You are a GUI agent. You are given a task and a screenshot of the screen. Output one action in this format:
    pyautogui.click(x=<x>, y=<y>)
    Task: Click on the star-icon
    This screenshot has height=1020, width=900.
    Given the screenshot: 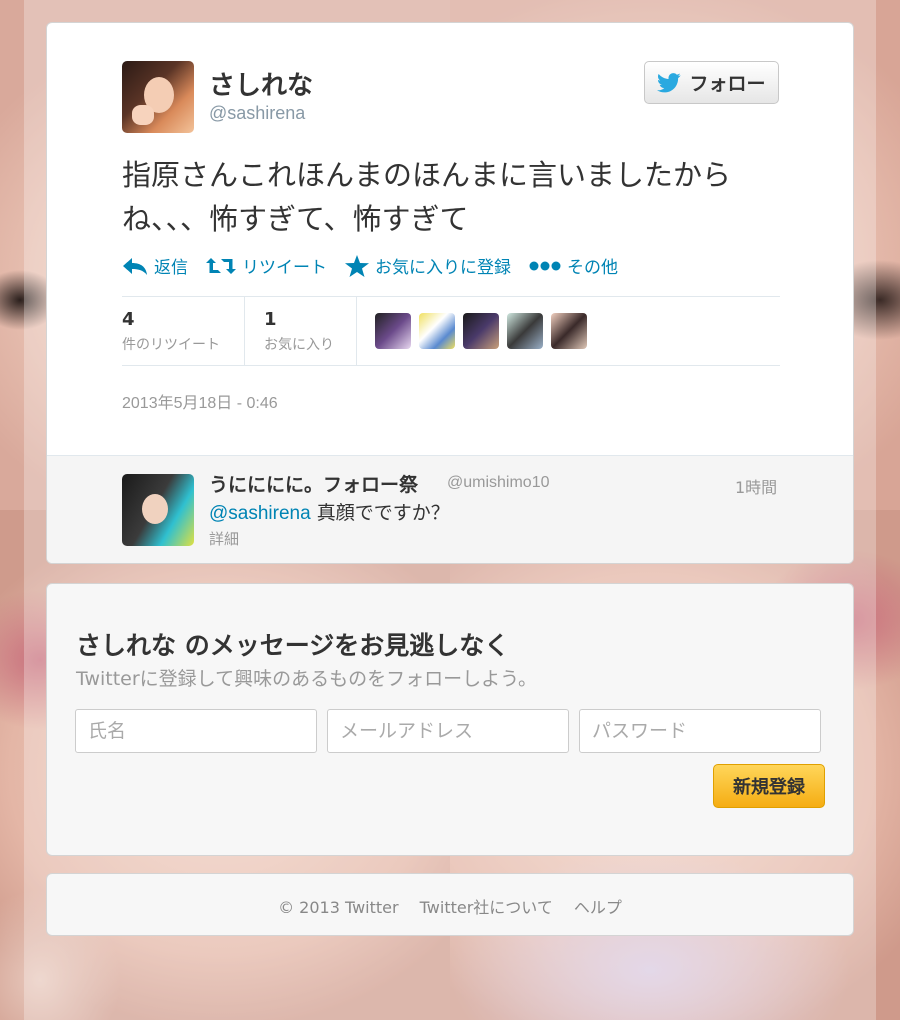 What is the action you would take?
    pyautogui.click(x=357, y=265)
    